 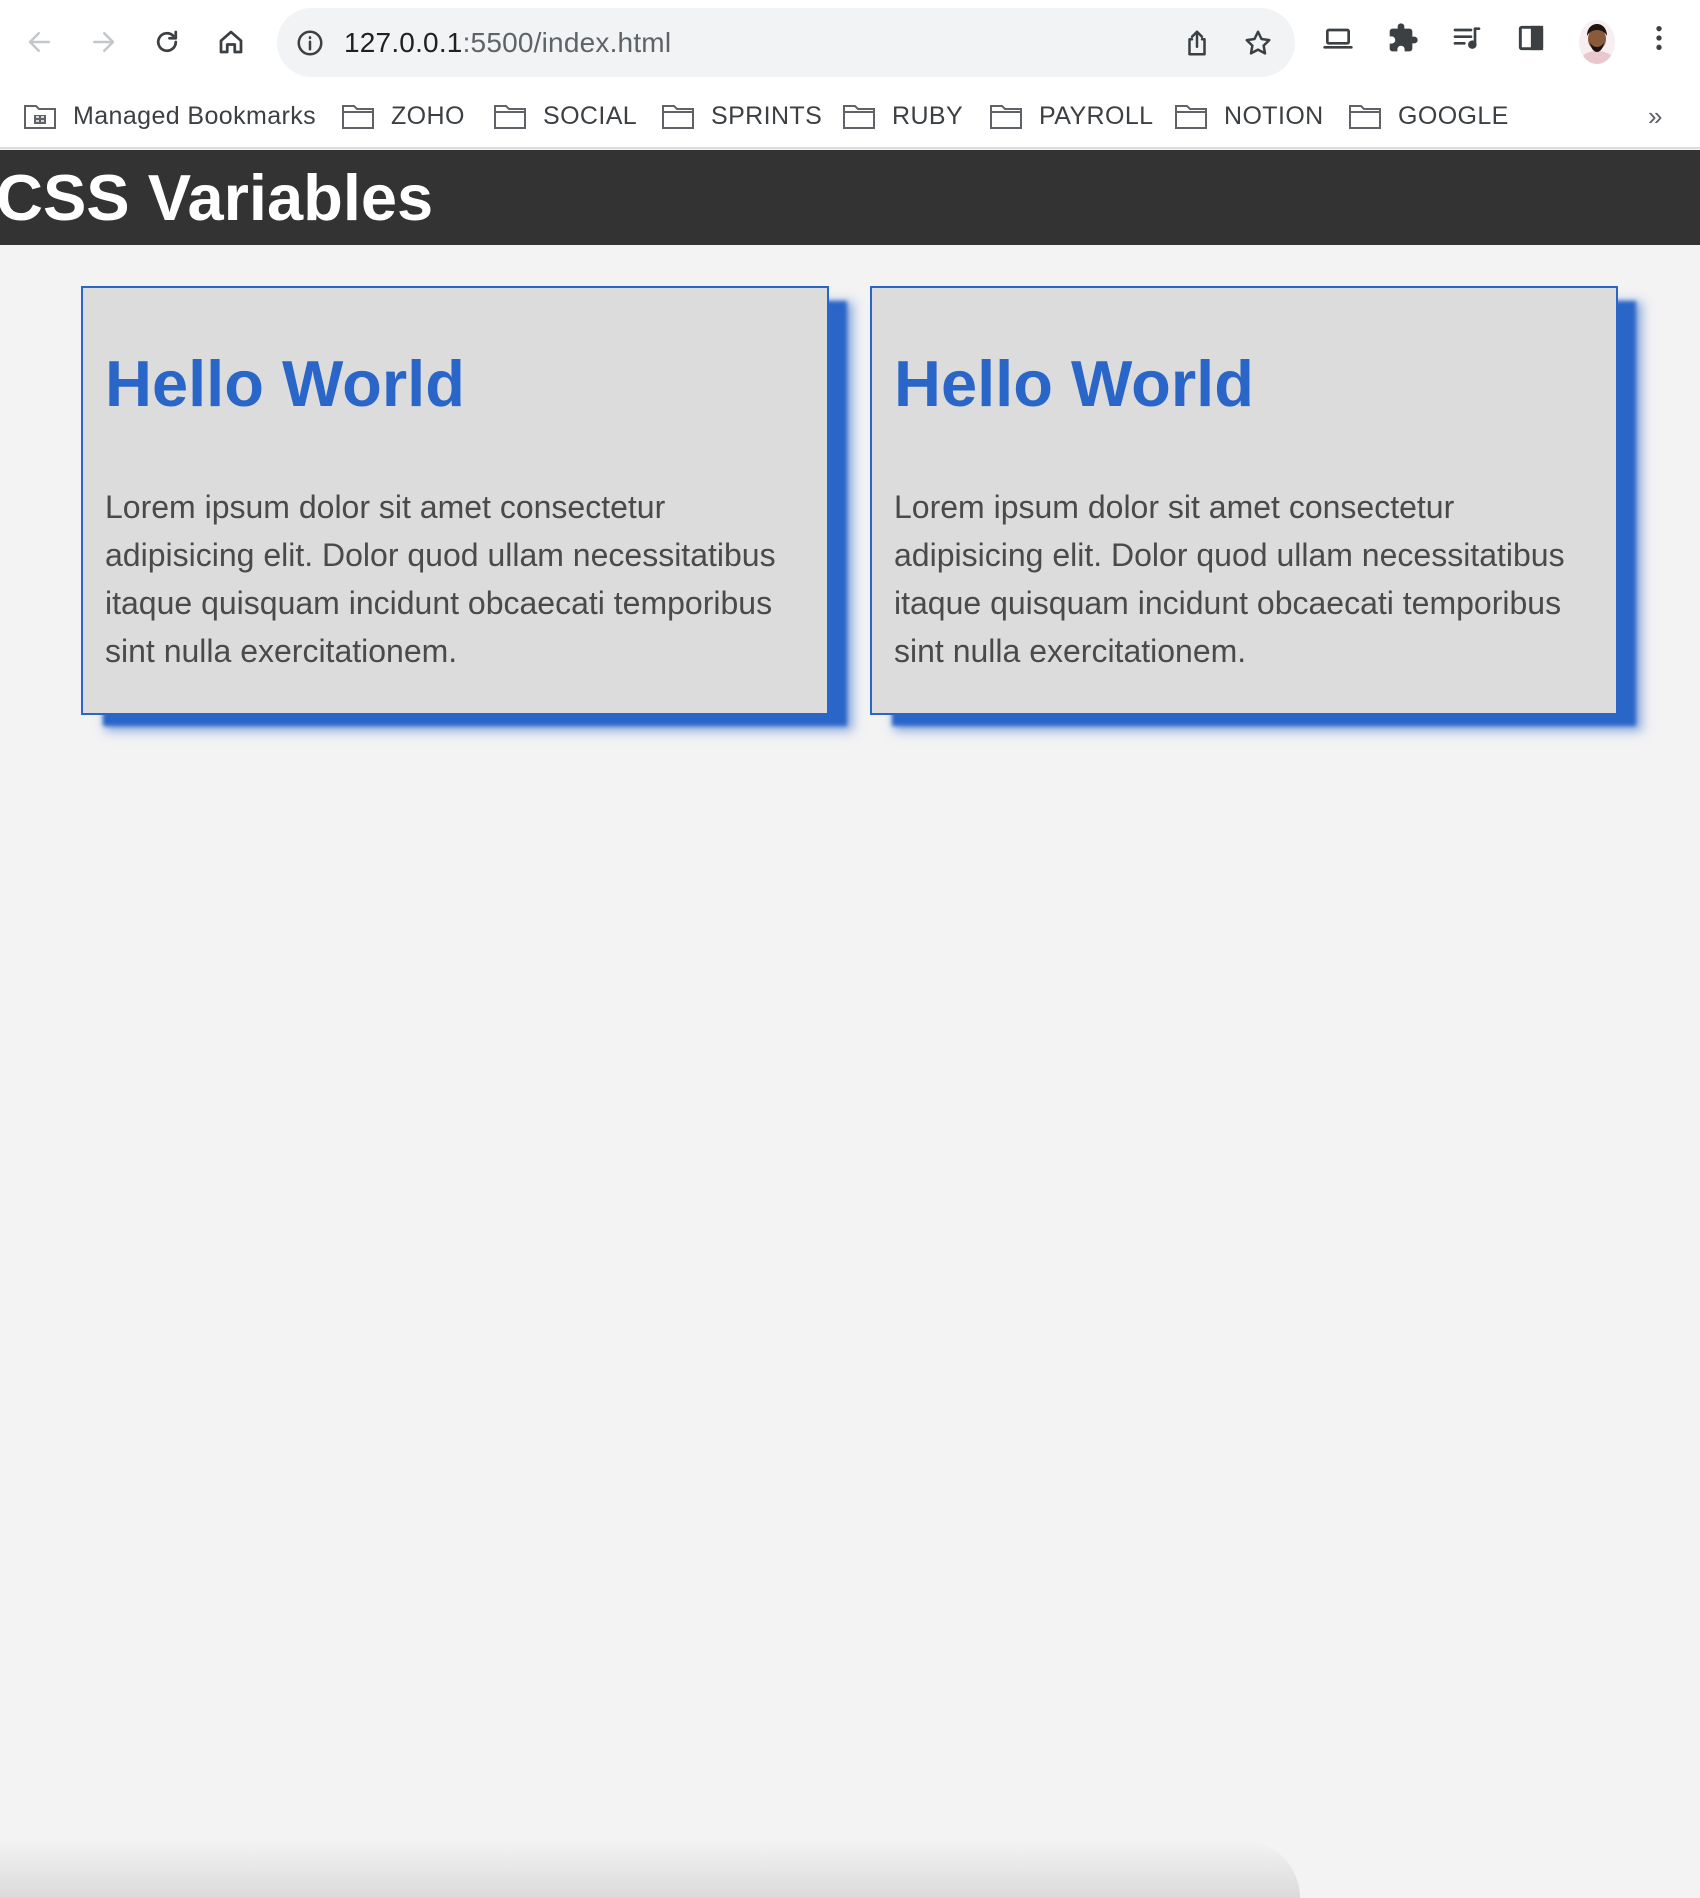 I want to click on bookmark-label: NOTION, so click(x=1274, y=115).